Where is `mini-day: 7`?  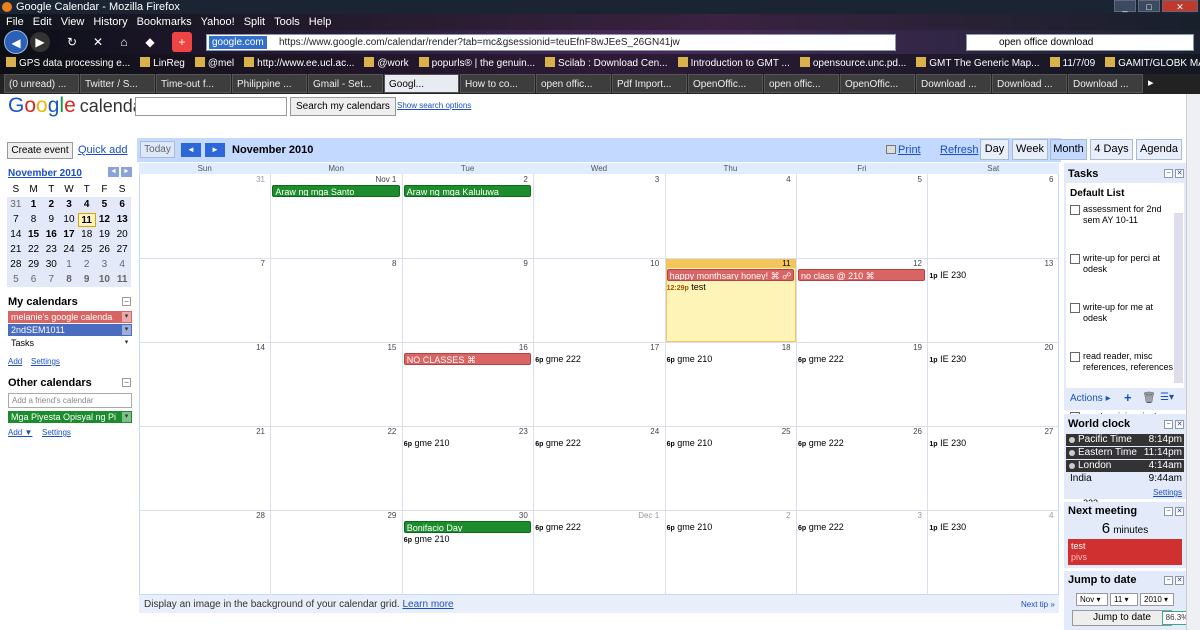
mini-day: 7 is located at coordinates (51, 280).